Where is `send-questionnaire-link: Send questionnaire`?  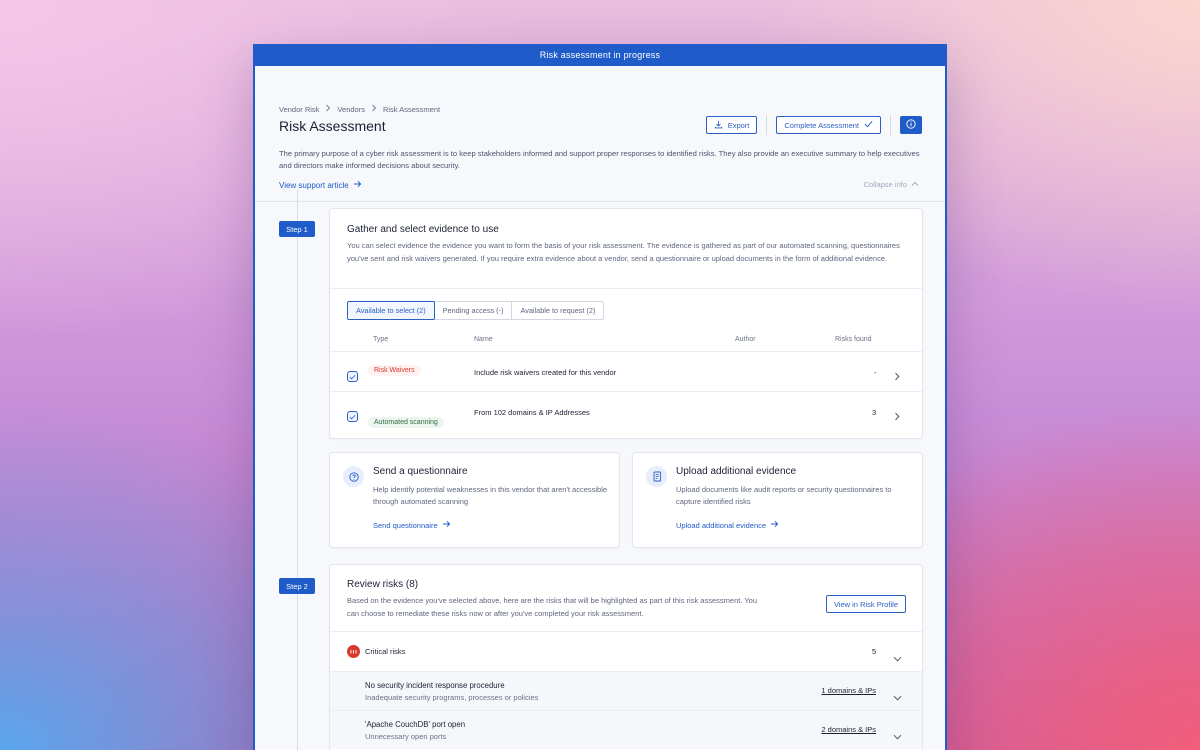 send-questionnaire-link: Send questionnaire is located at coordinates (412, 525).